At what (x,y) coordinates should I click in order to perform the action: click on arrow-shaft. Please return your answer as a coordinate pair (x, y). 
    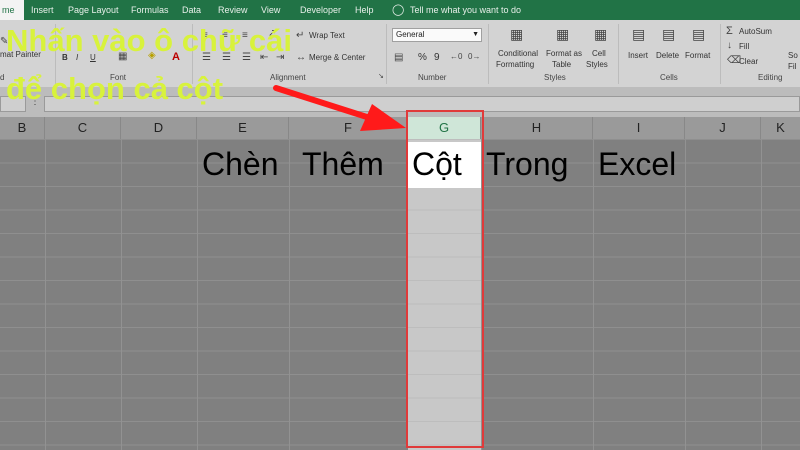
    Looking at the image, I should click on (323, 103).